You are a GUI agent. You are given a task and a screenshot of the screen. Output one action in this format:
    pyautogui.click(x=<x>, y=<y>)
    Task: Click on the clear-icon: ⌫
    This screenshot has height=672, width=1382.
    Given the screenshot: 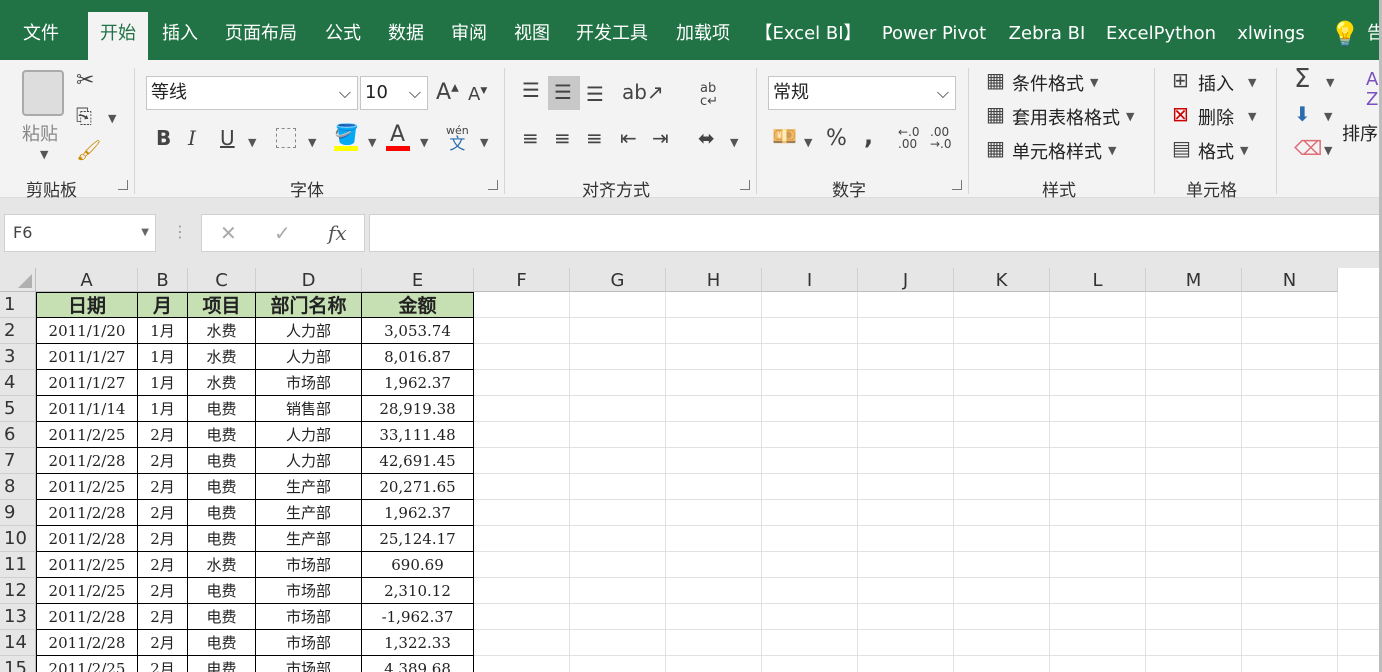 What is the action you would take?
    pyautogui.click(x=1308, y=148)
    